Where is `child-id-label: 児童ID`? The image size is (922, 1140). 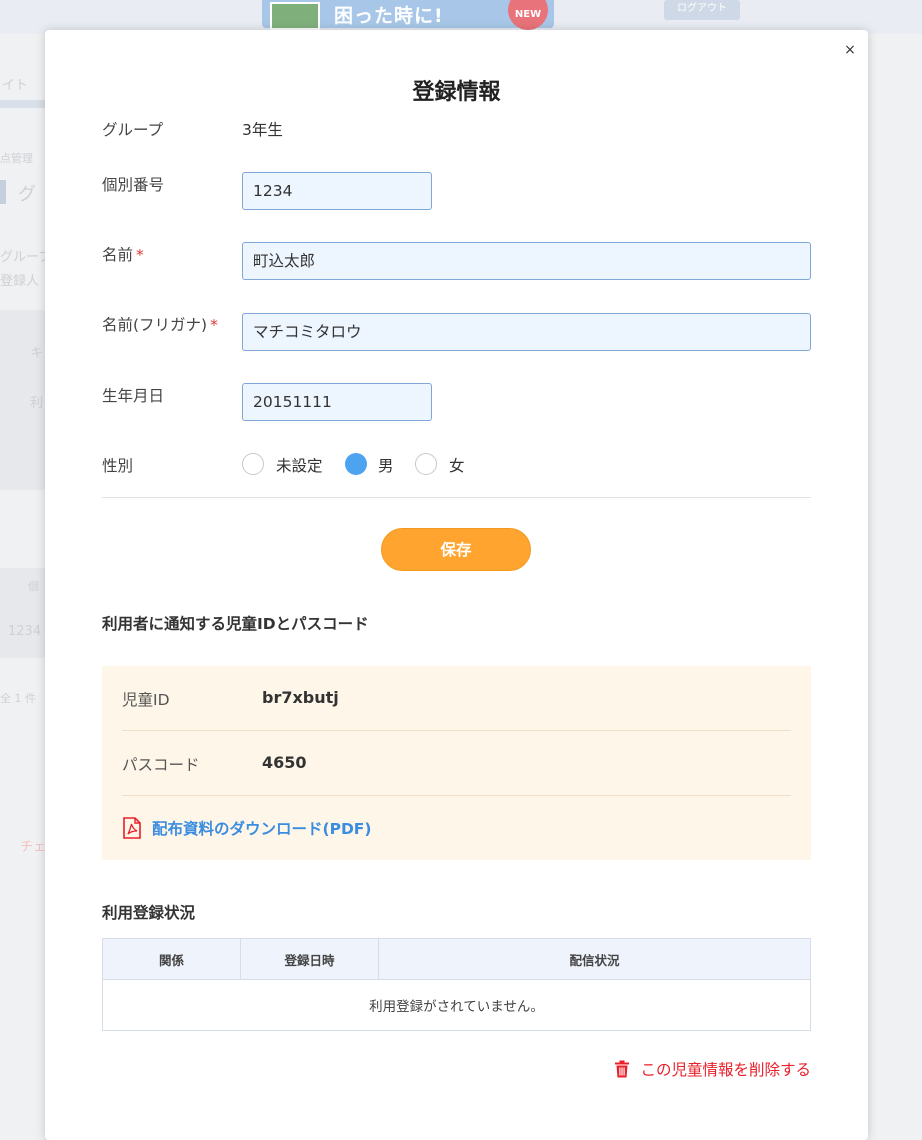
child-id-label: 児童ID is located at coordinates (146, 700).